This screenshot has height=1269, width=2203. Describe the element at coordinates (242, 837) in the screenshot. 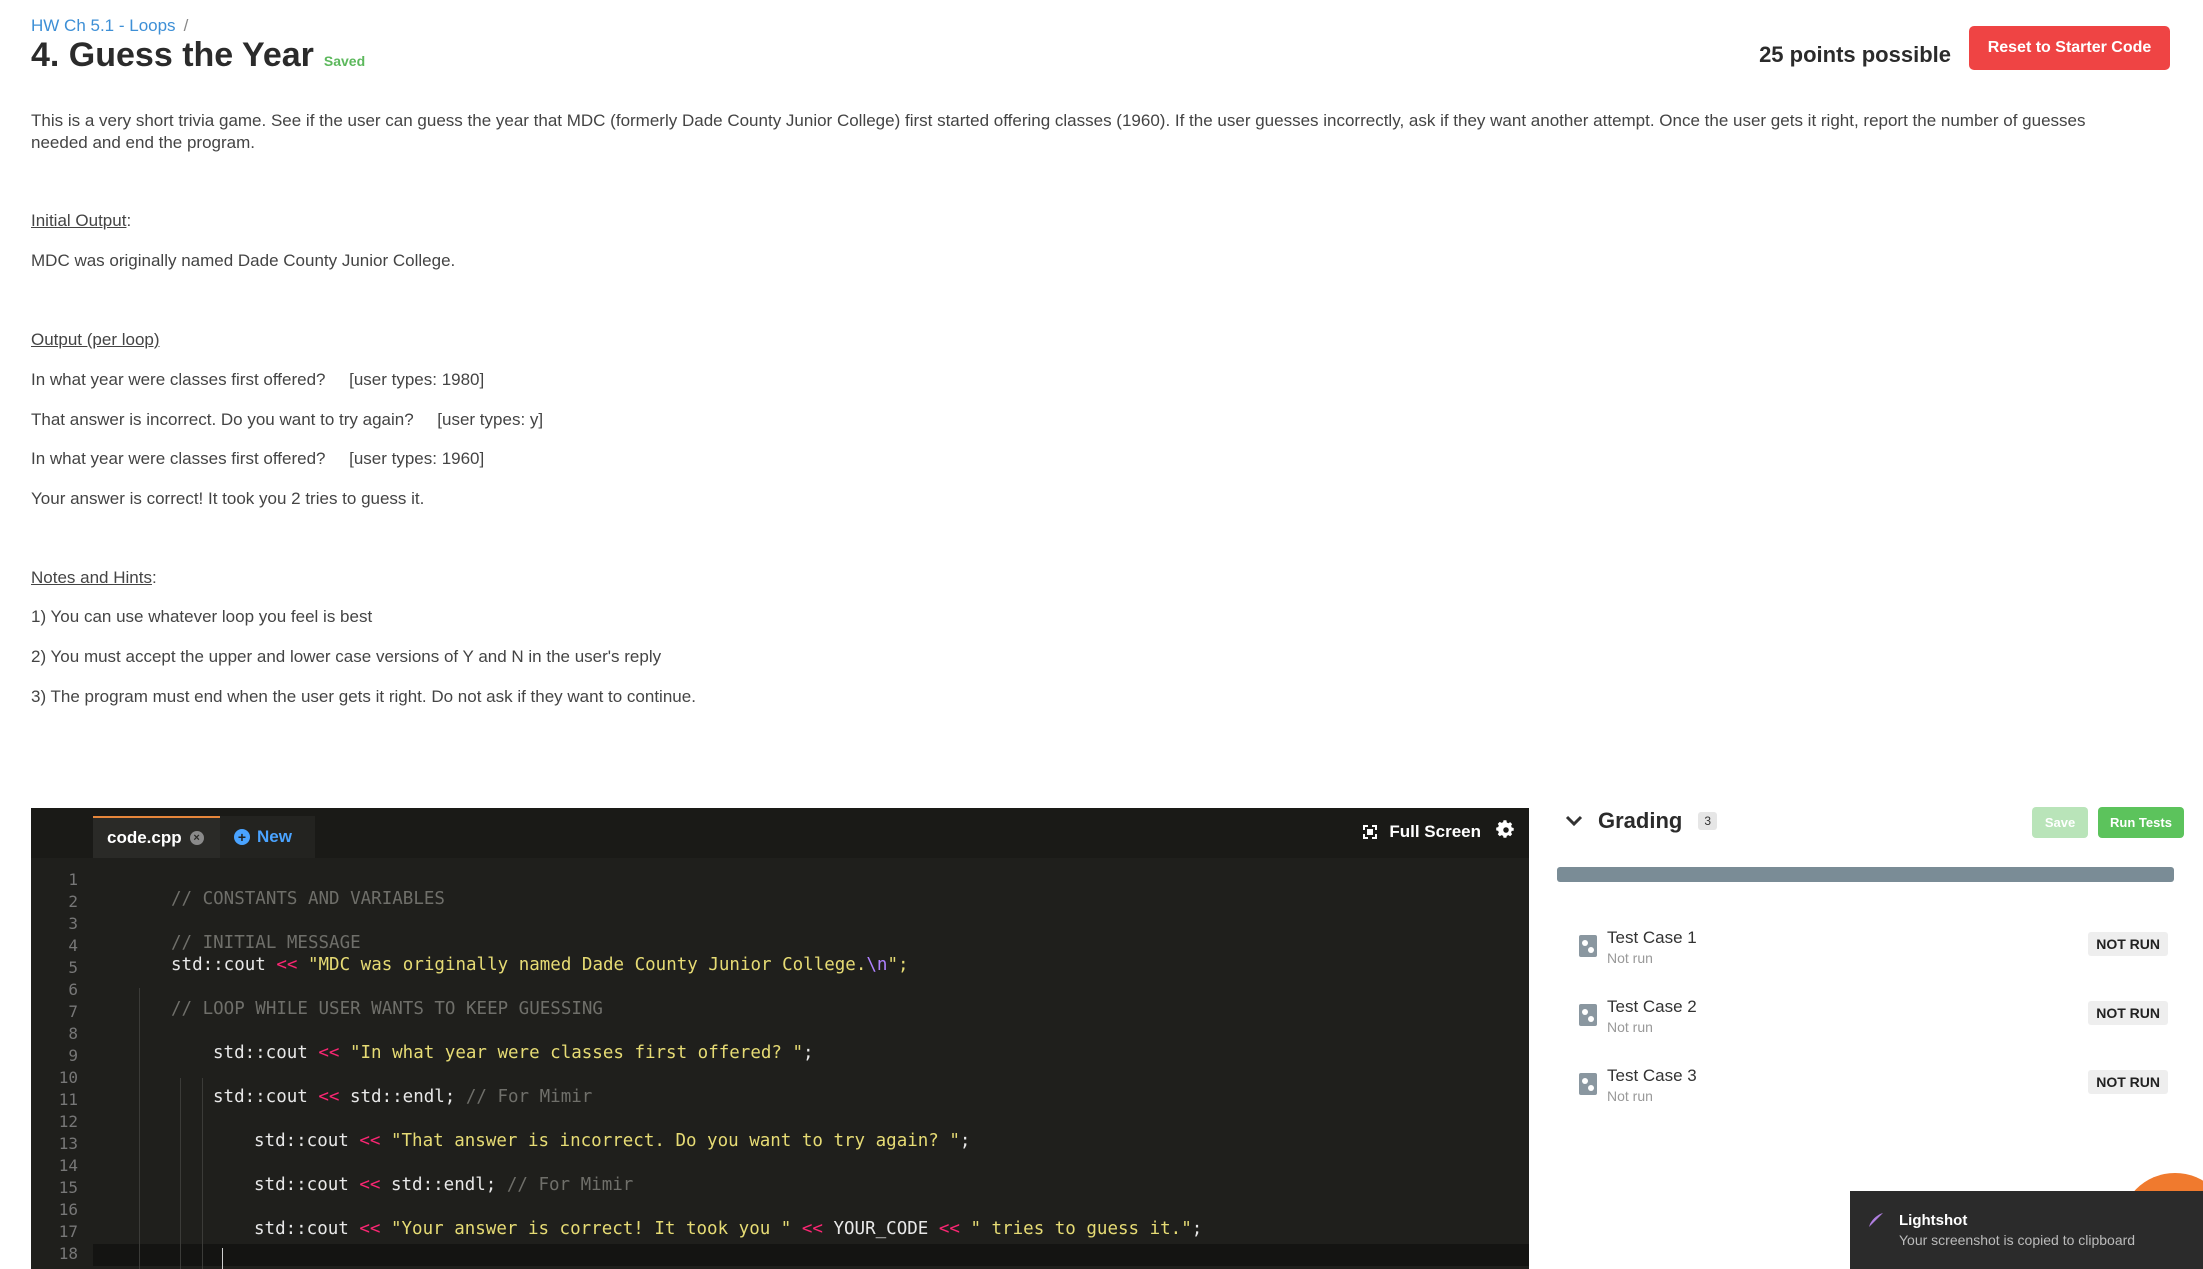

I see `plus-circle-icon: +` at that location.